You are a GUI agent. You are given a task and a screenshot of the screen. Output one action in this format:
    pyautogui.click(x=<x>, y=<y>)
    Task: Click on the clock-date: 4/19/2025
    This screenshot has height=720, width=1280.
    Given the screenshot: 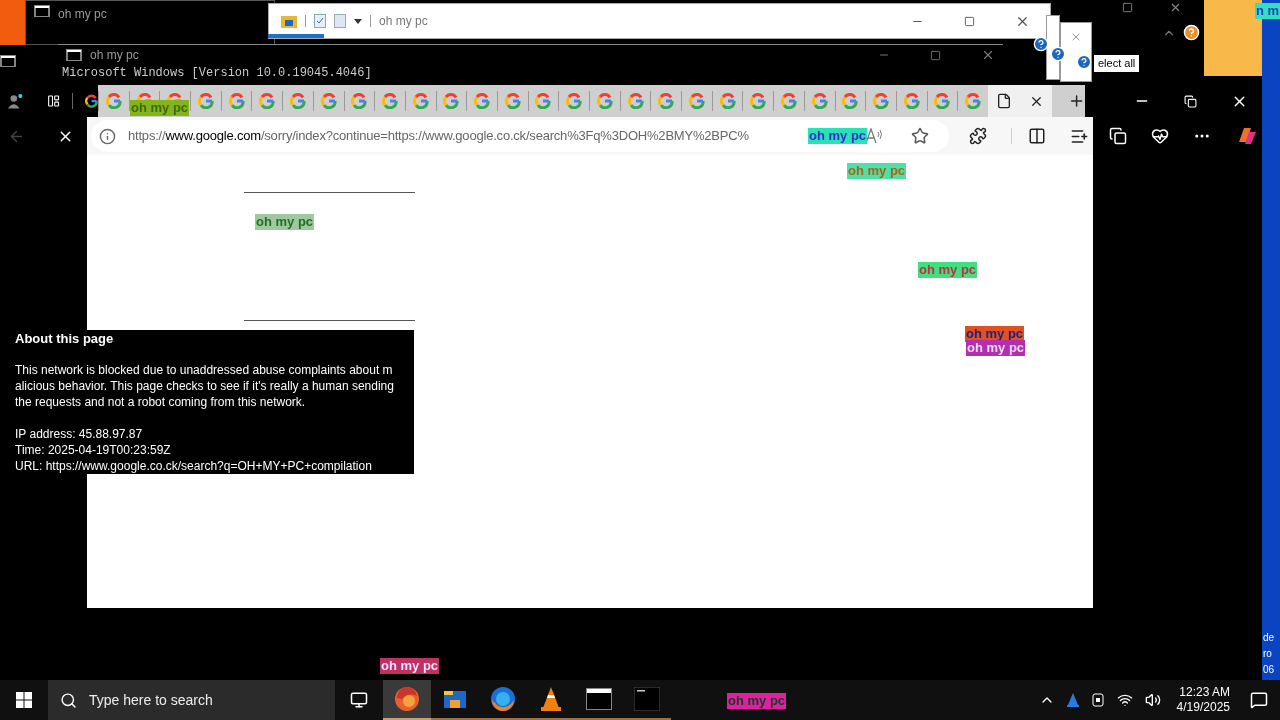 What is the action you would take?
    pyautogui.click(x=1203, y=707)
    